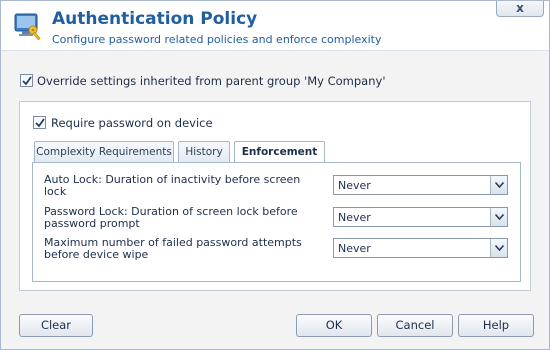  I want to click on ok-button: OK, so click(334, 325).